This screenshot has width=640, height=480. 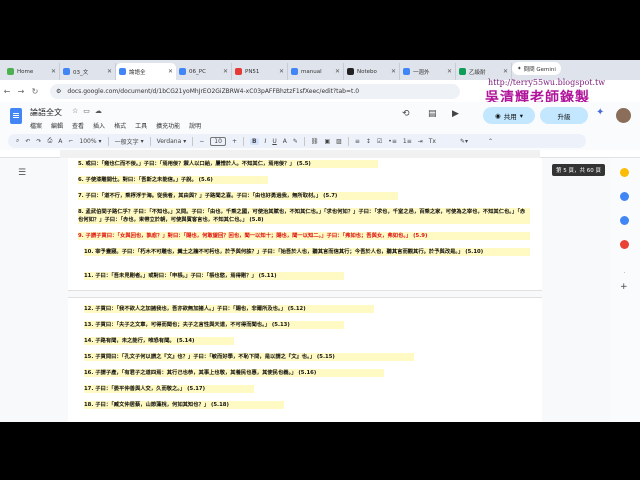 I want to click on menu-tools: 工具, so click(x=141, y=125).